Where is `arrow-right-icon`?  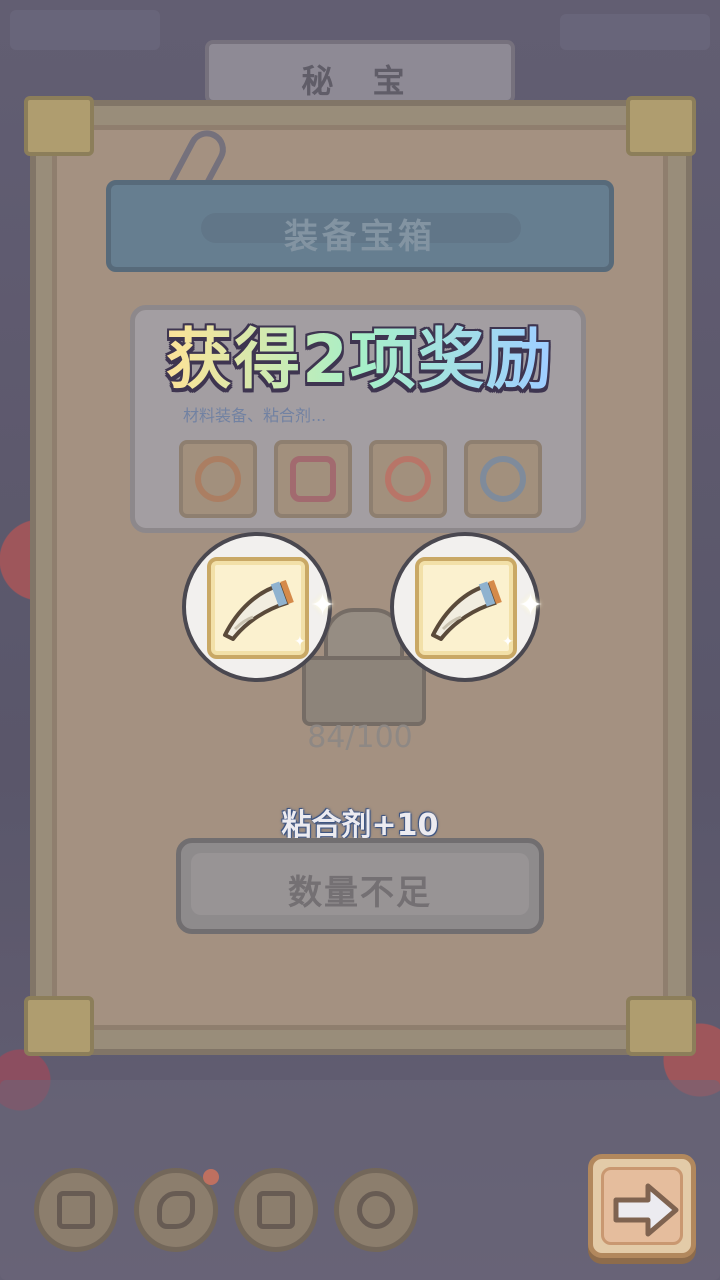 arrow-right-icon is located at coordinates (646, 1210).